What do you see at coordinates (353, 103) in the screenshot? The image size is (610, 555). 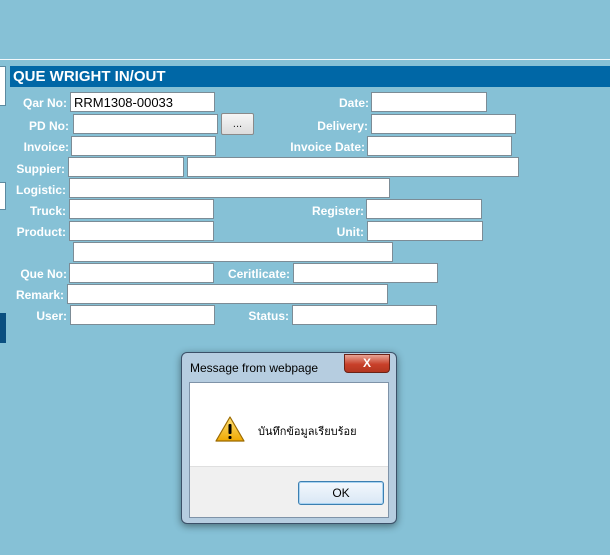 I see `date-label: Date:` at bounding box center [353, 103].